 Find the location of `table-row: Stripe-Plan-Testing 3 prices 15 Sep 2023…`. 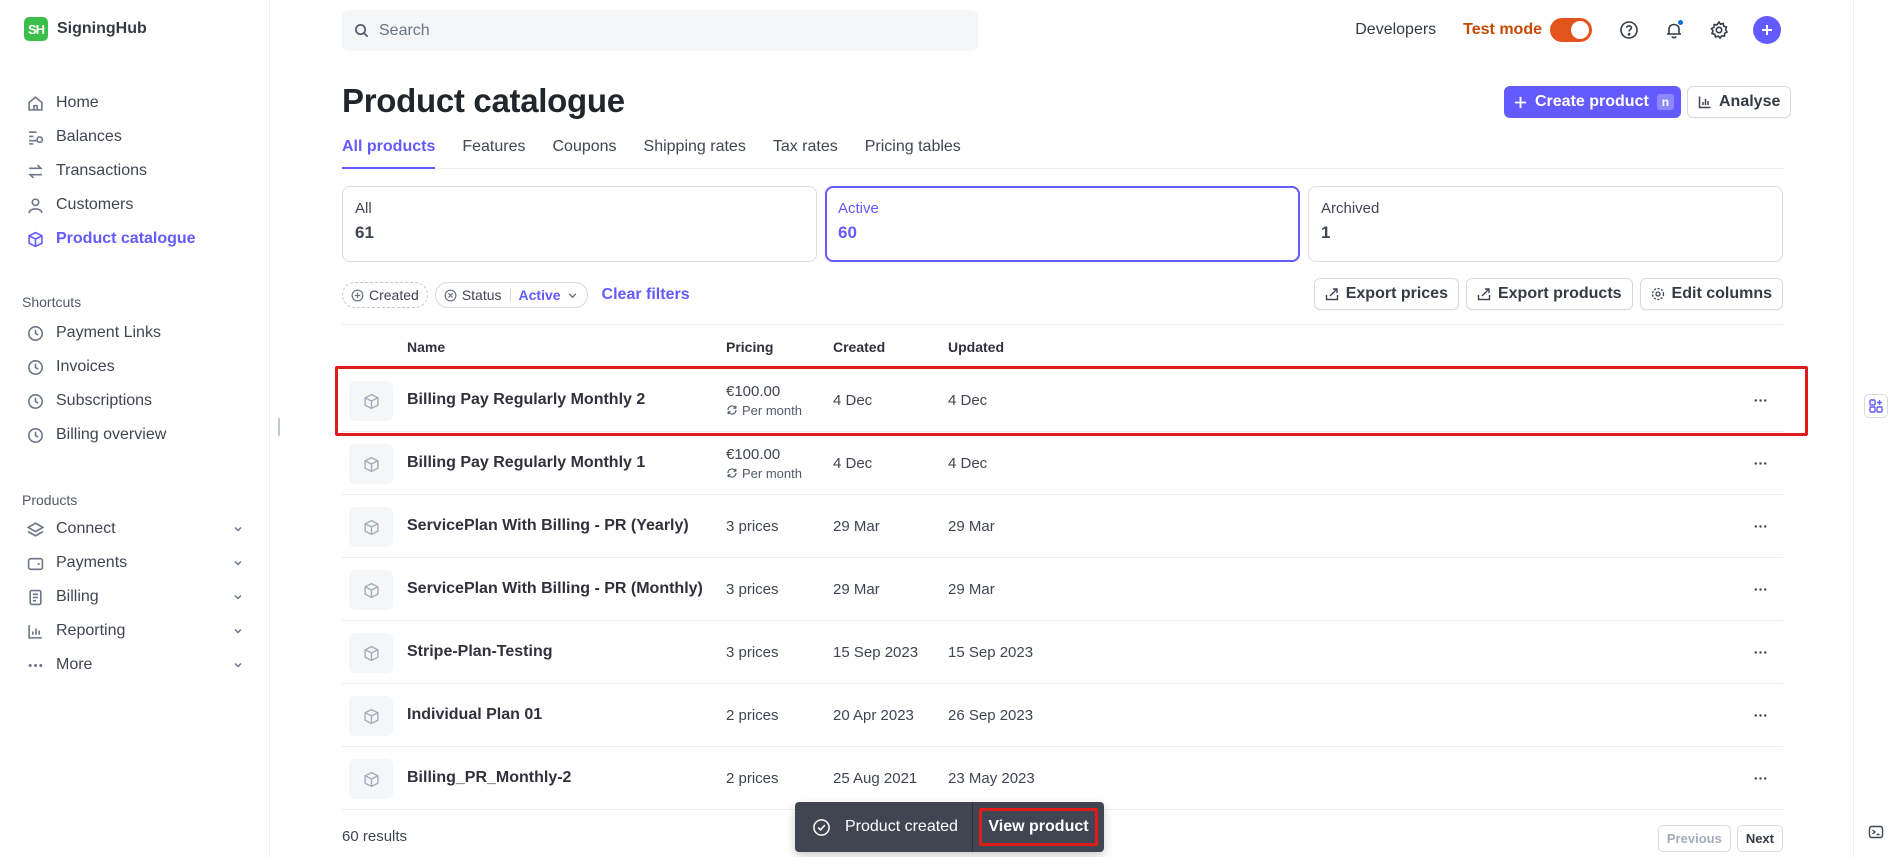

table-row: Stripe-Plan-Testing 3 prices 15 Sep 2023… is located at coordinates (1062, 651).